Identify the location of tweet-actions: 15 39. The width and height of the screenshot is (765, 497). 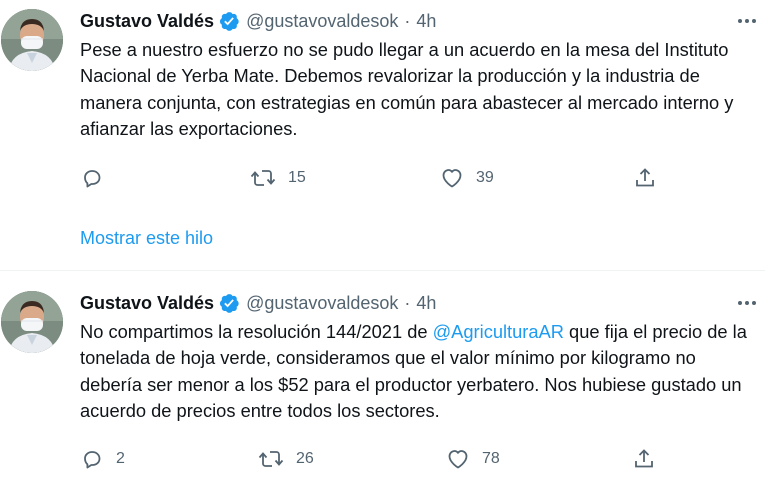
(380, 178).